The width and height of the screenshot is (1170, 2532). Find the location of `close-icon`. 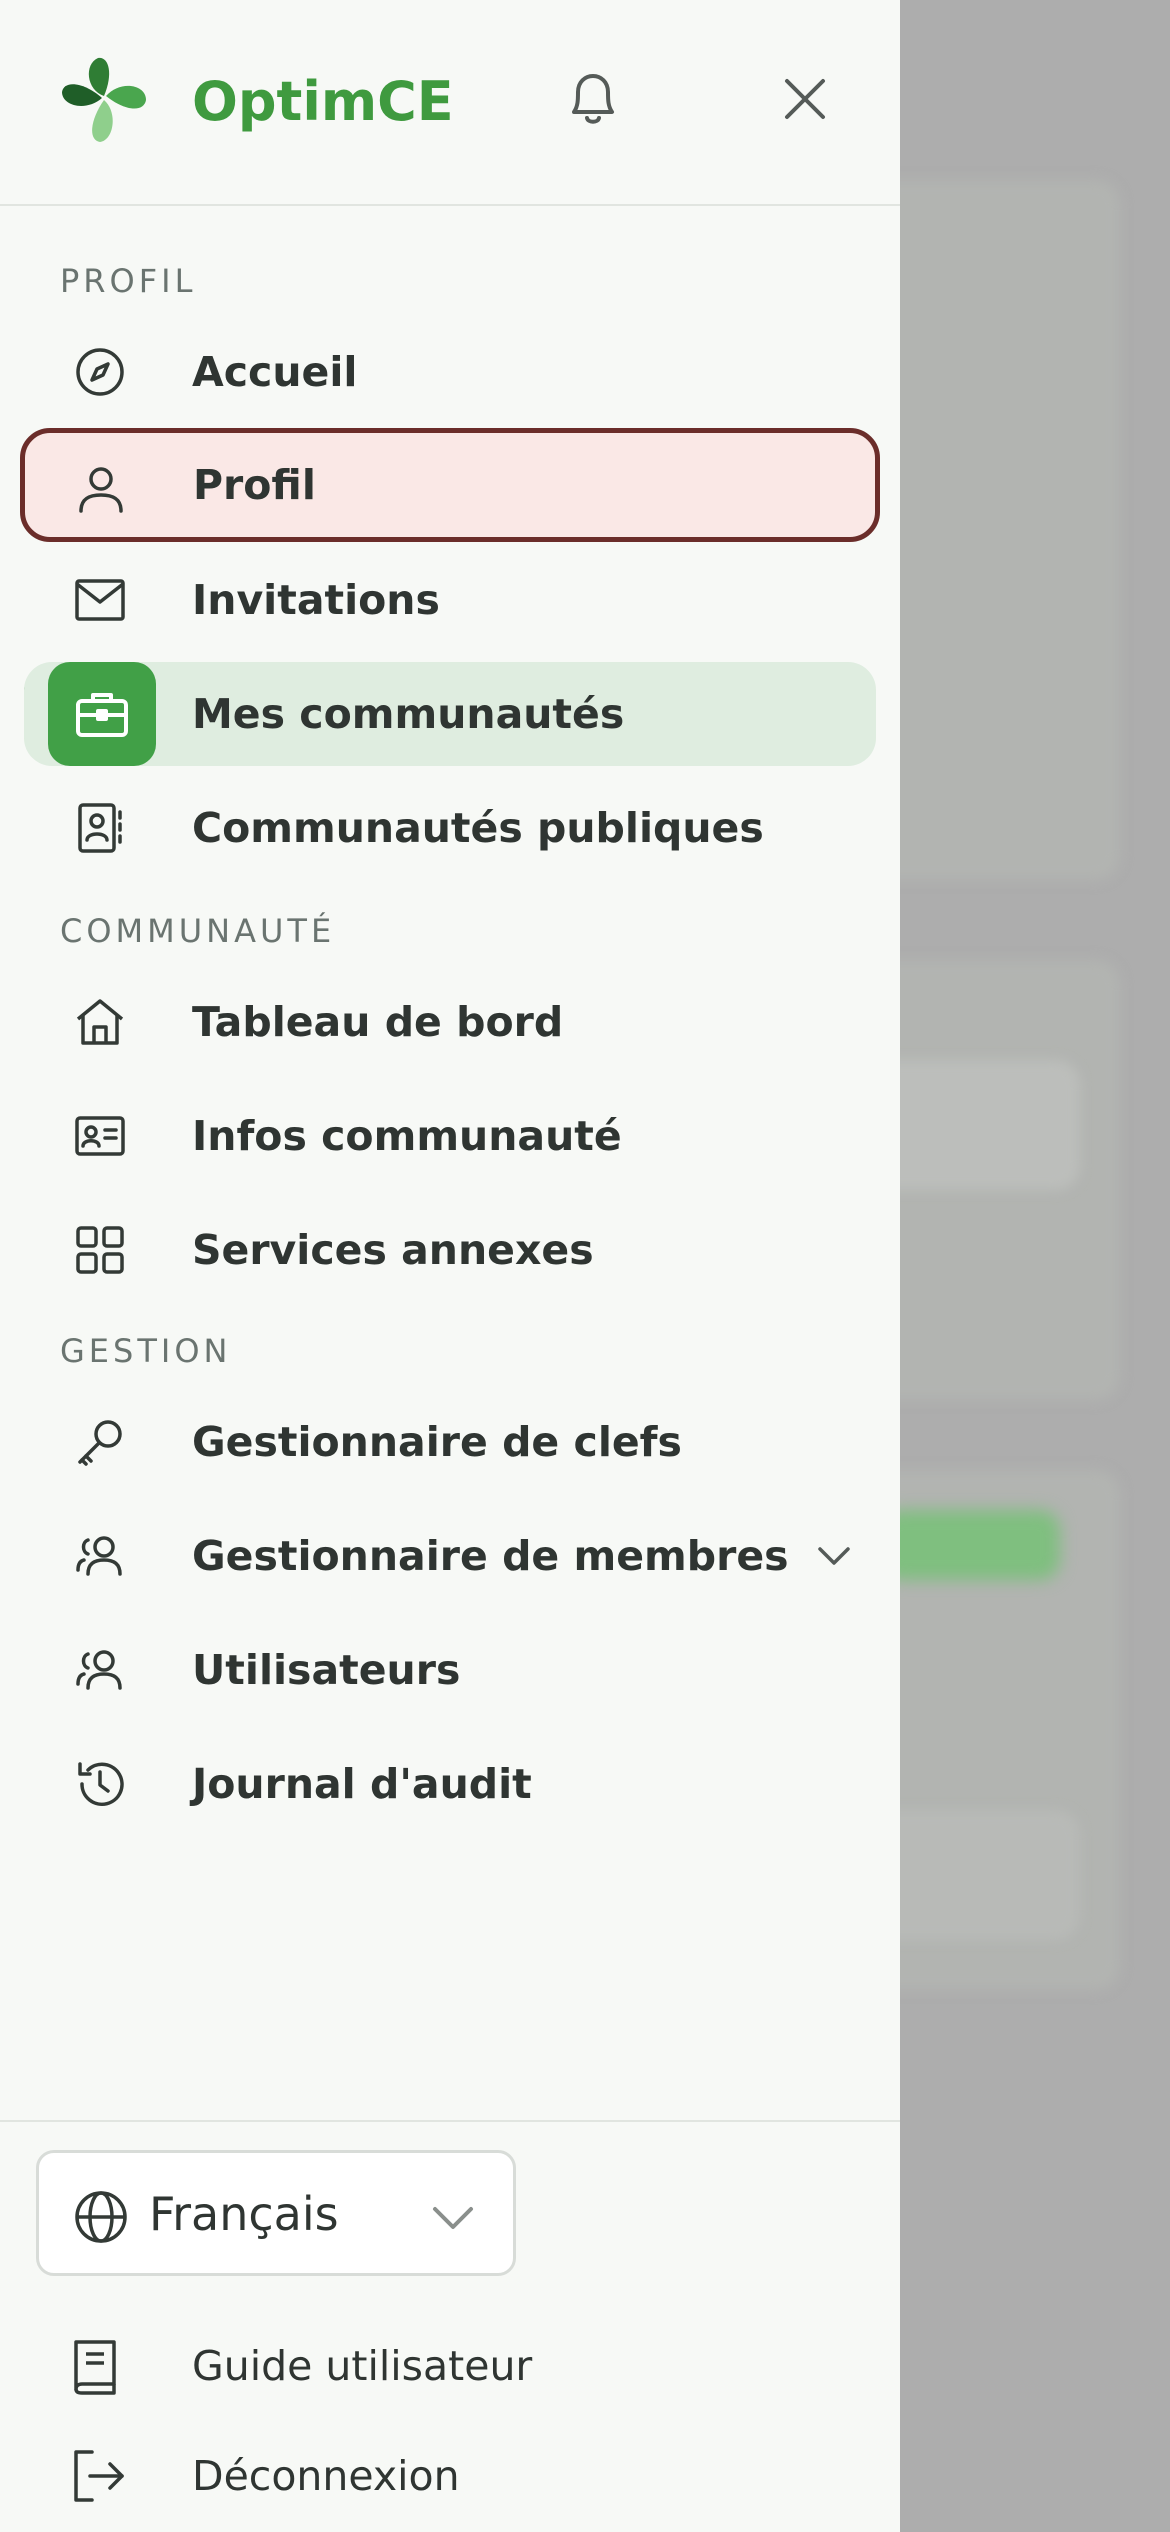

close-icon is located at coordinates (805, 99).